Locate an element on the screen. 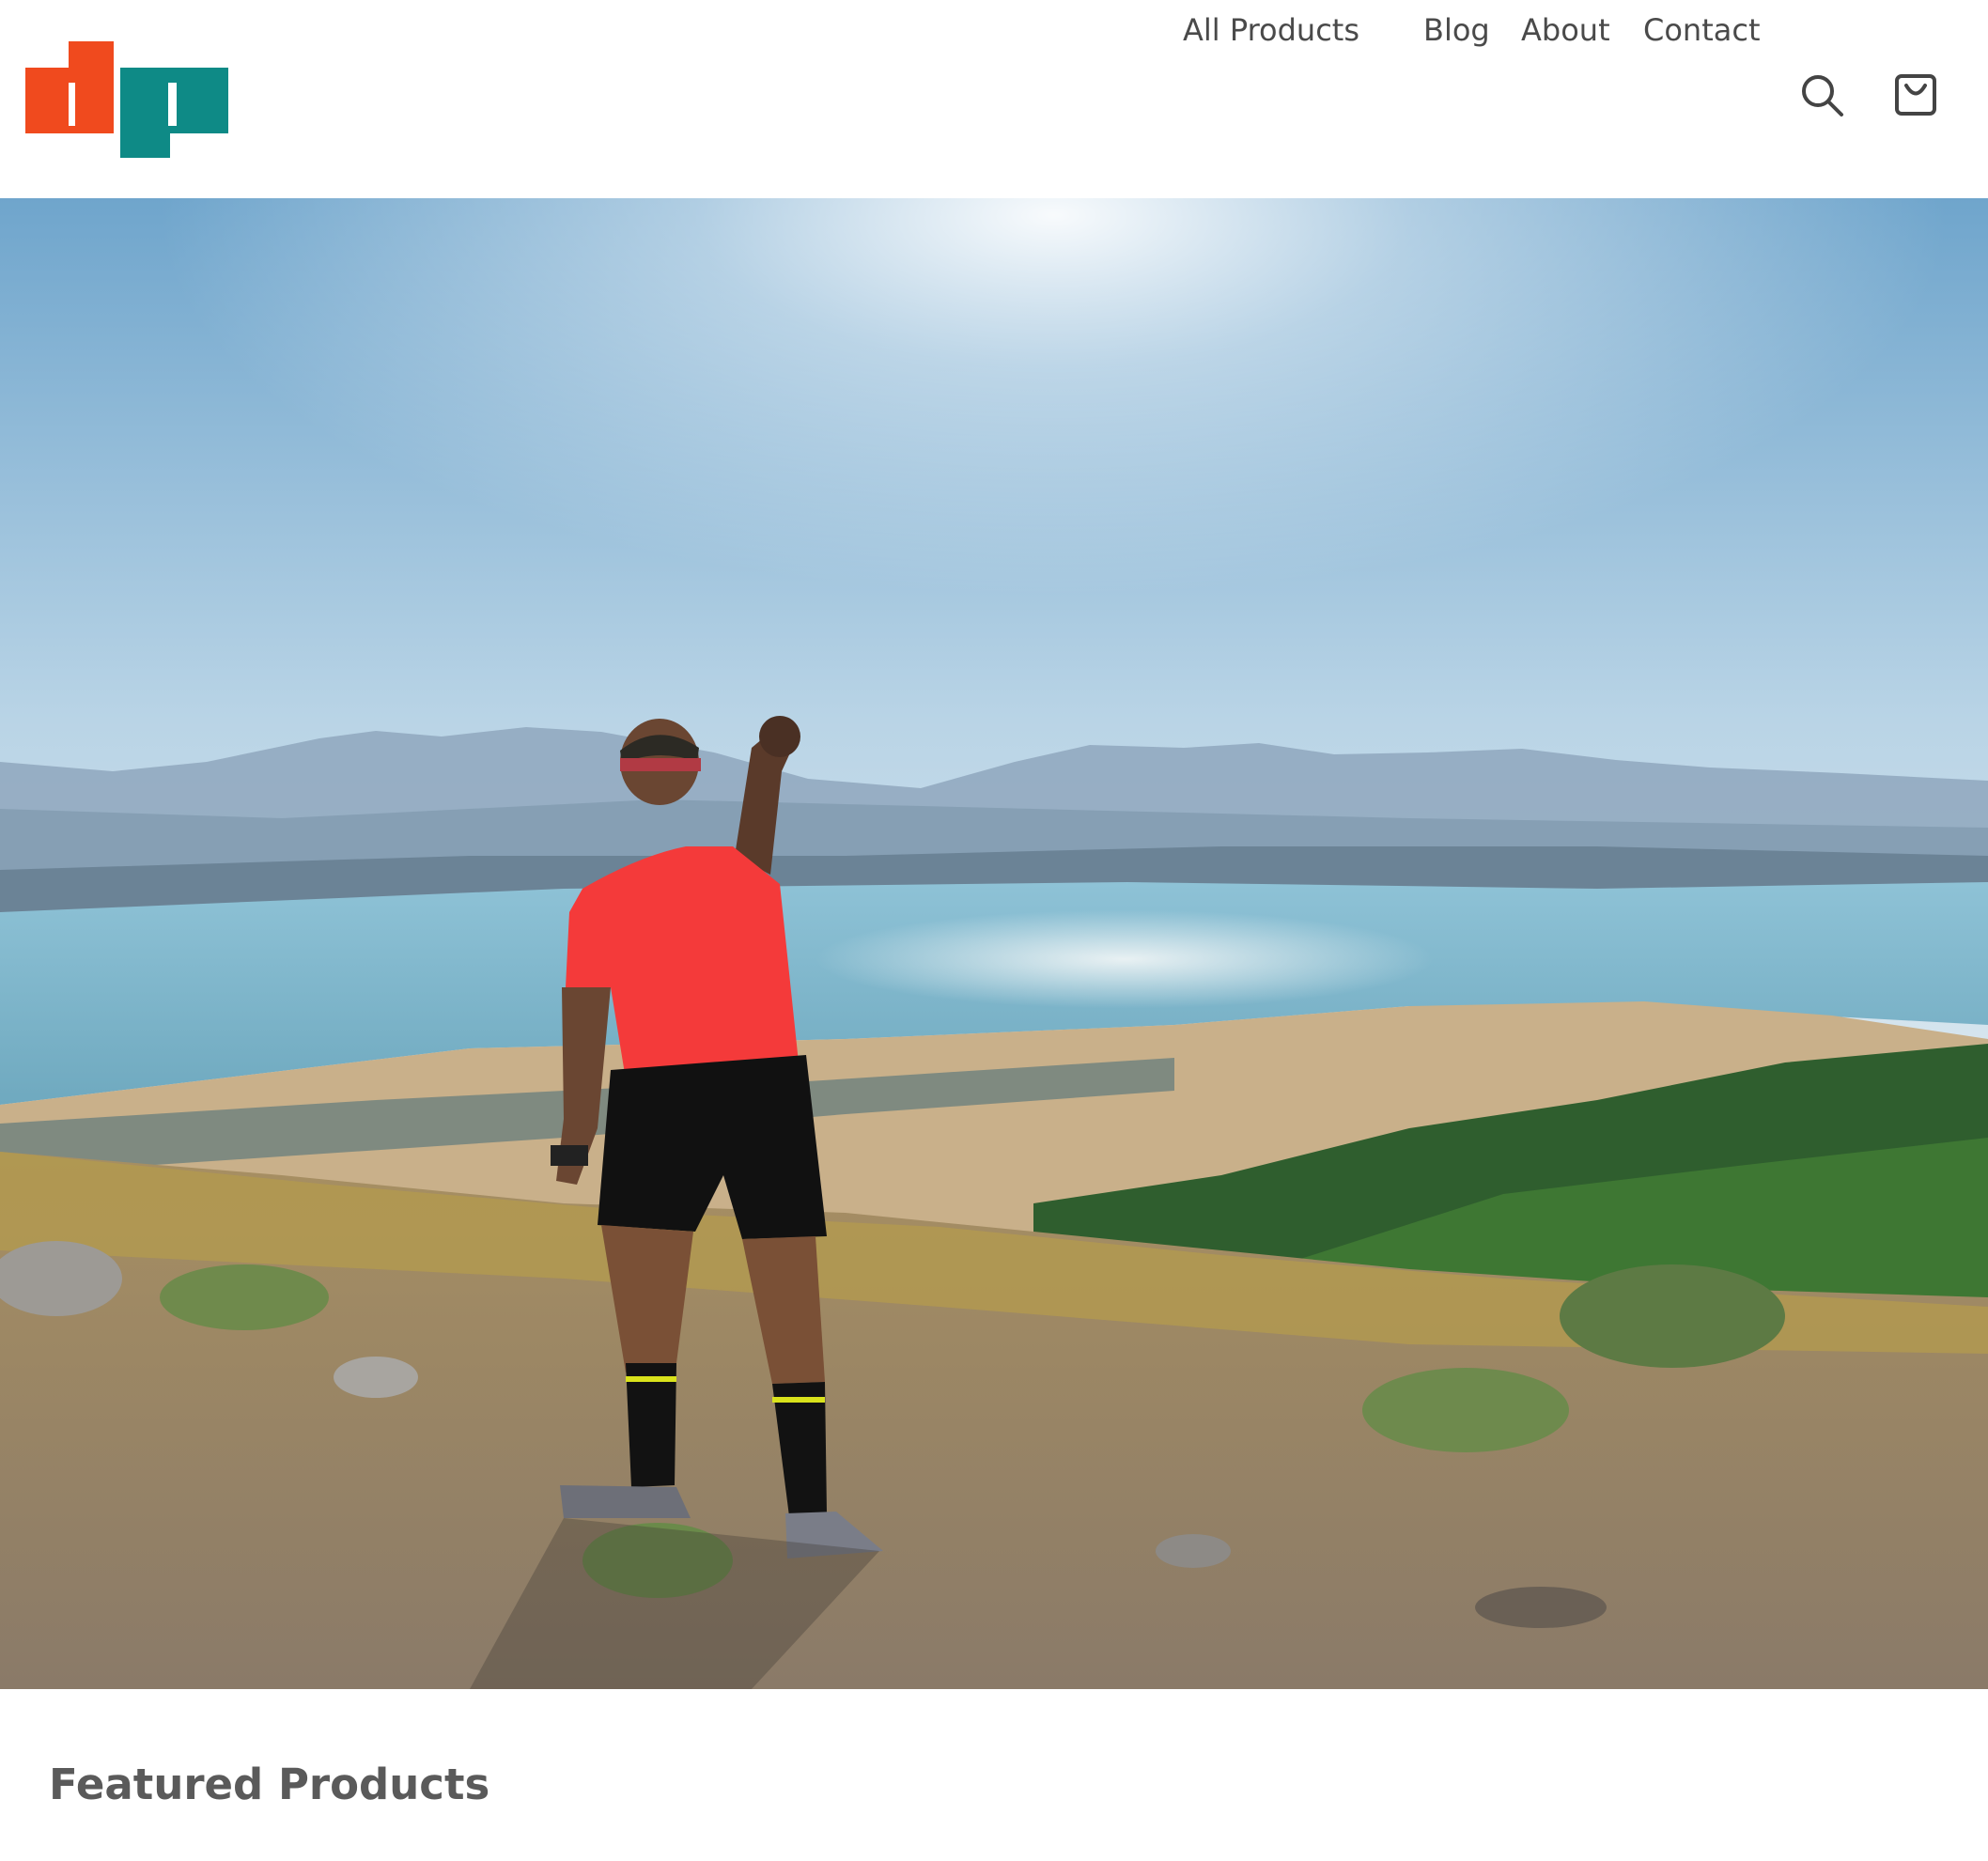 The image size is (1988, 1861). section-heading: Featured Products is located at coordinates (269, 1785).